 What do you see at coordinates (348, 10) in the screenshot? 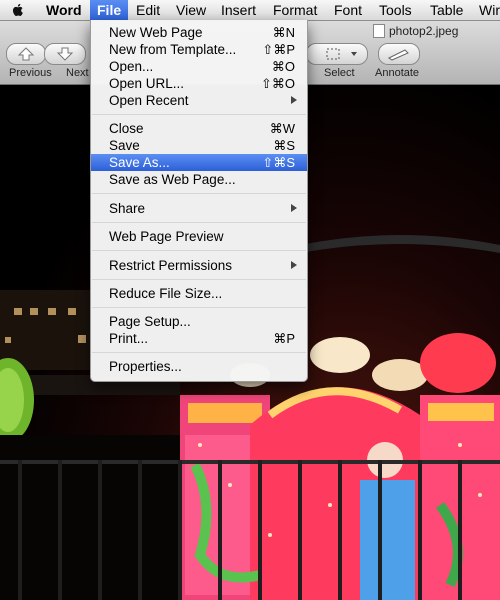
I see `menu-font: Font` at bounding box center [348, 10].